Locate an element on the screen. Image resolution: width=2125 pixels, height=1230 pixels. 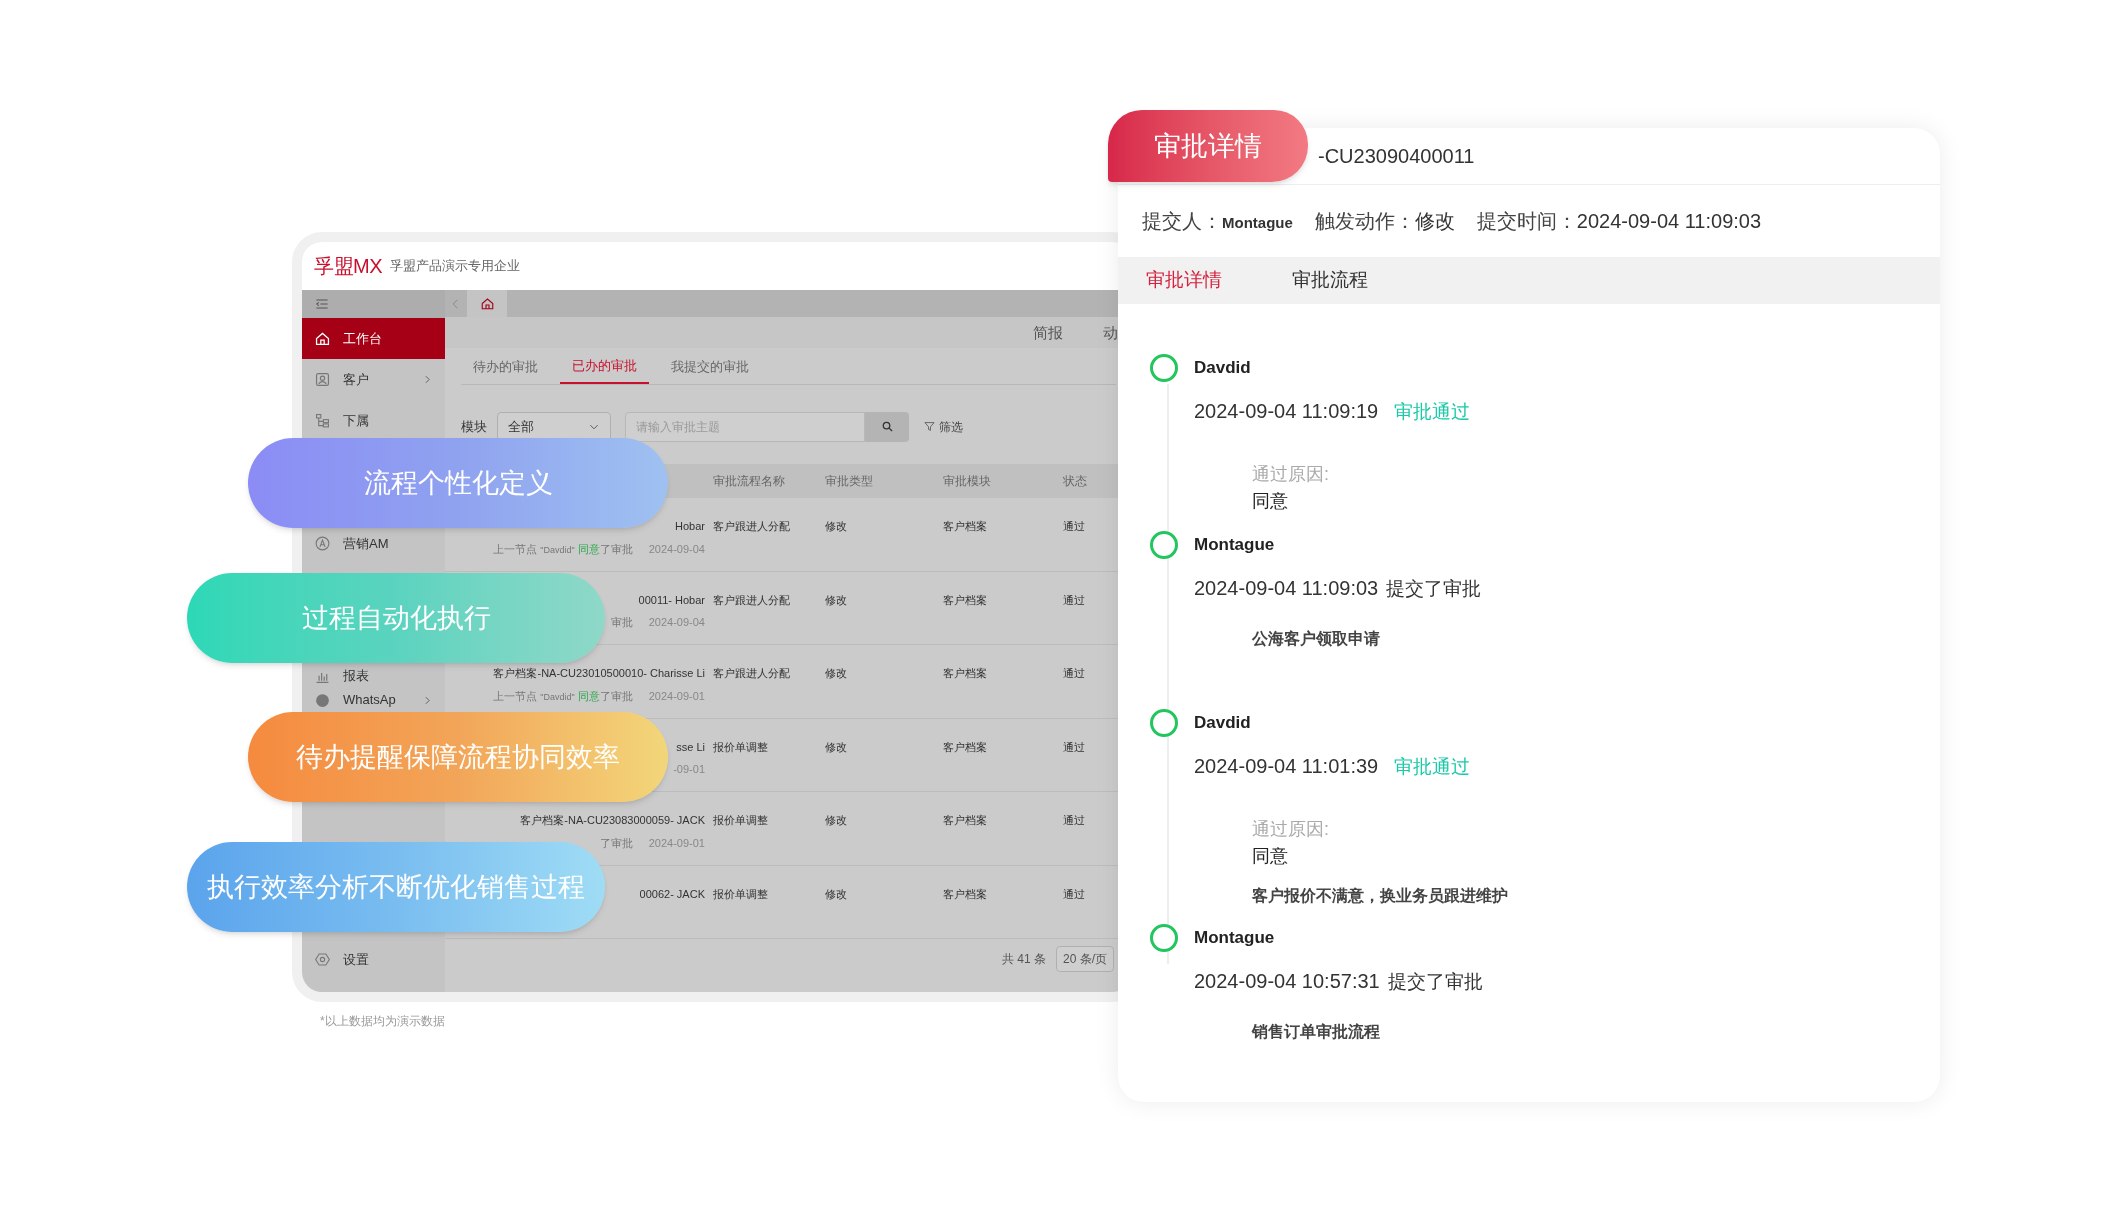
feature-banner: 过程自动化执行 is located at coordinates (396, 618).